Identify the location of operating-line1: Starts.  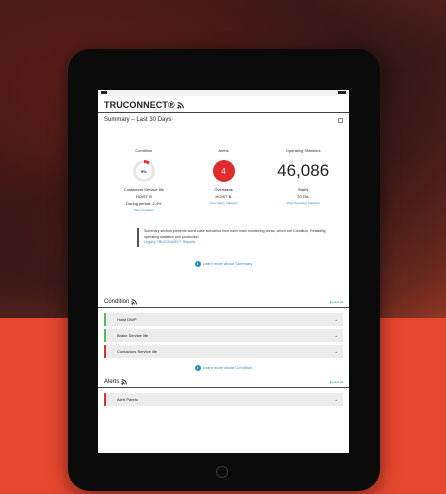
(303, 189).